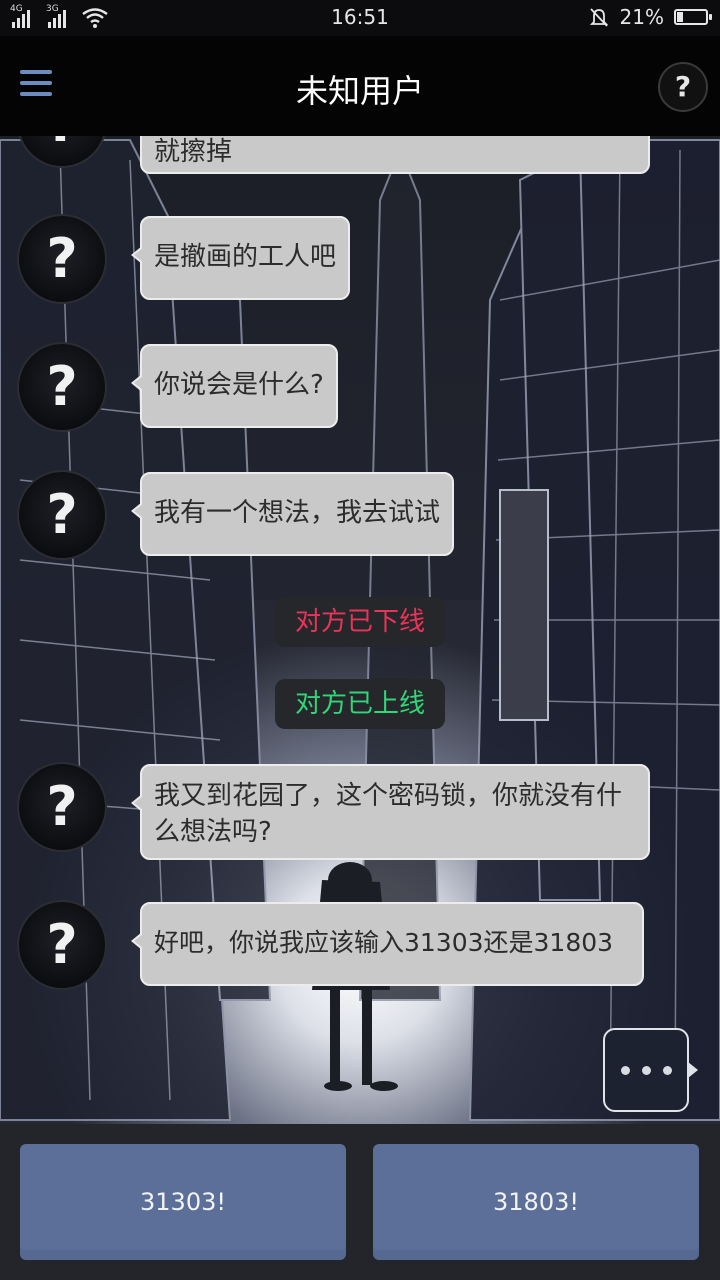  Describe the element at coordinates (193, 152) in the screenshot. I see `message-text: 就擦掉` at that location.